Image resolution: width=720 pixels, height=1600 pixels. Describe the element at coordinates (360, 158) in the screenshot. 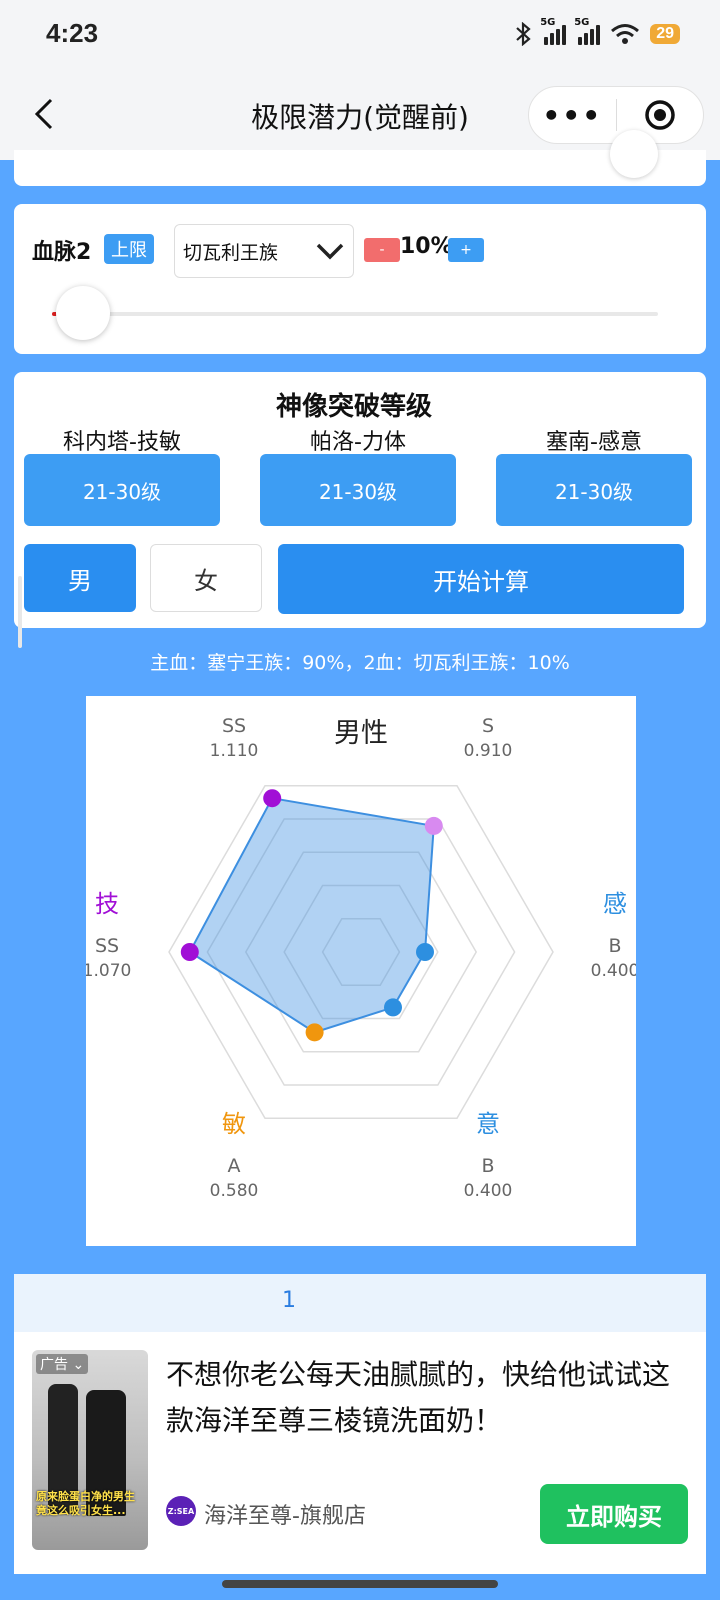

I see `previous-card` at that location.